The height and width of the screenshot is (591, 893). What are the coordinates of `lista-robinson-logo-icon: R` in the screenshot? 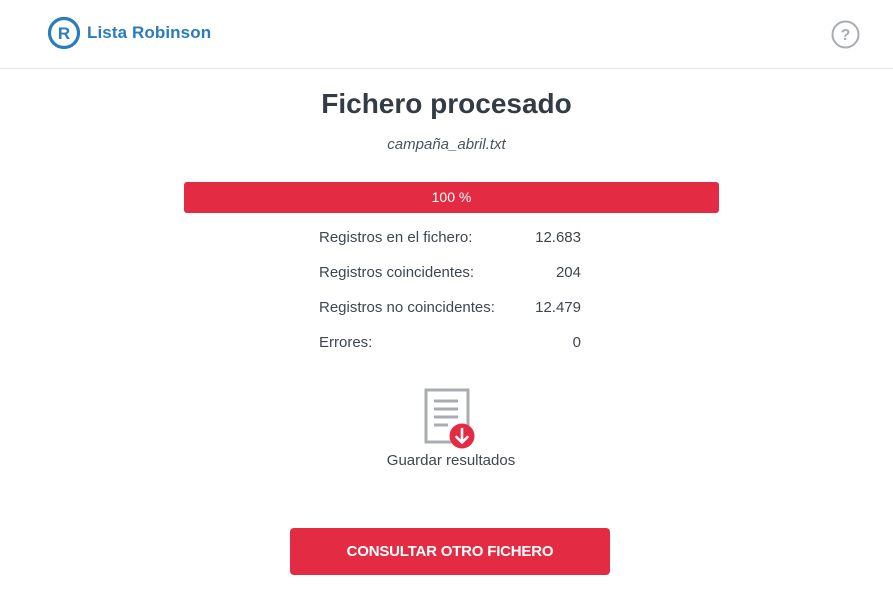 It's located at (64, 33).